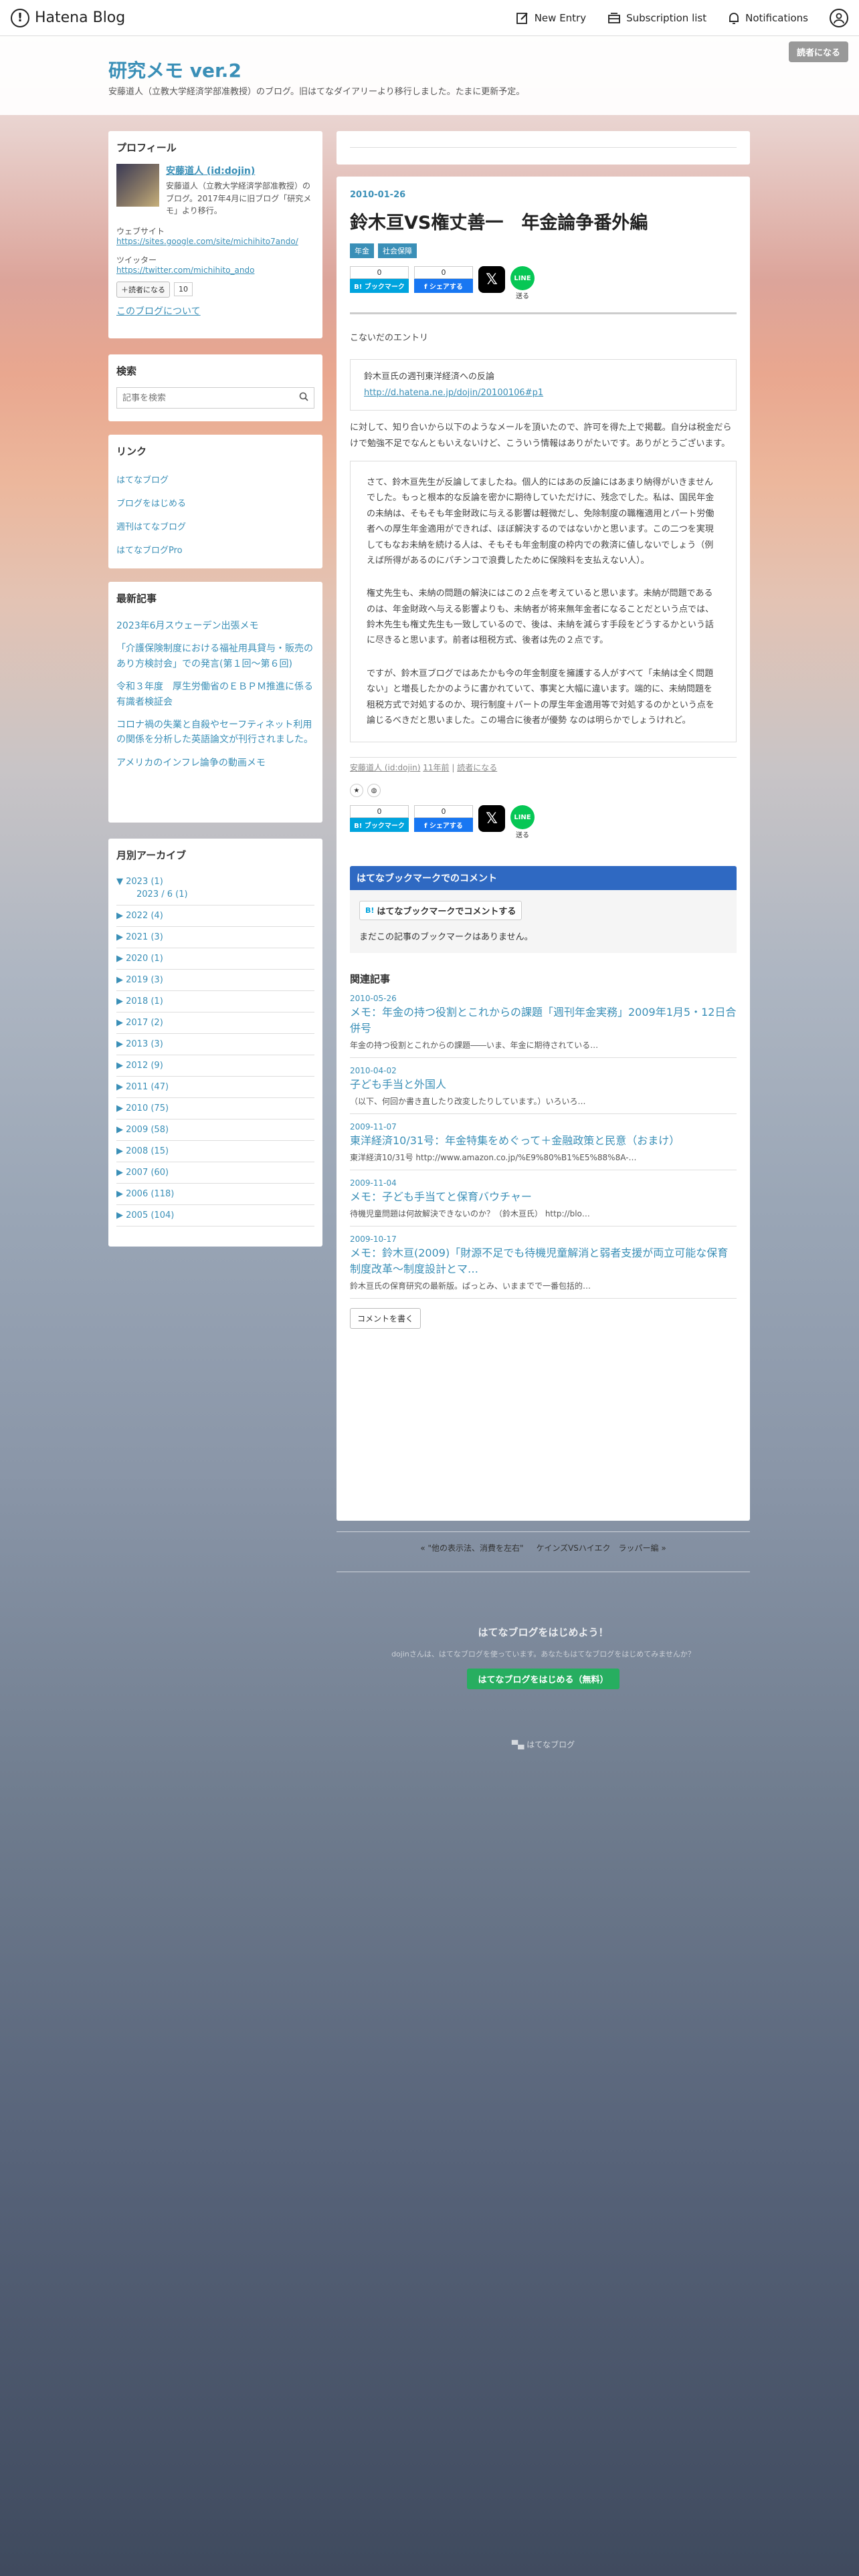  I want to click on follow-button: ＋読者になる, so click(143, 289).